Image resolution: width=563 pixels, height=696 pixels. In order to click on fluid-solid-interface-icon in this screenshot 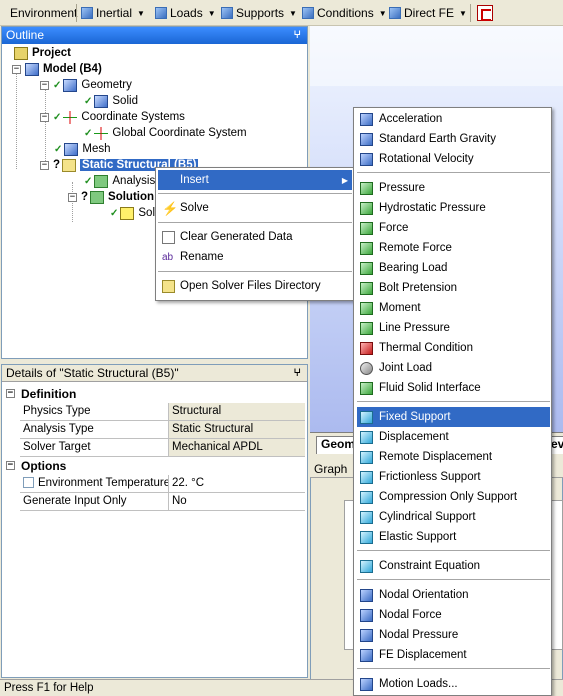, I will do `click(366, 388)`.